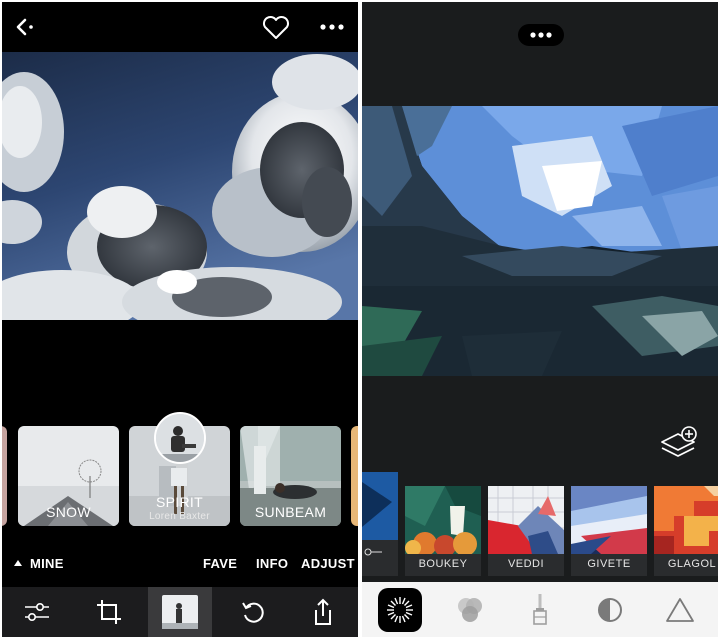 Image resolution: width=720 pixels, height=639 pixels. I want to click on tab-fave: FAVE, so click(220, 563).